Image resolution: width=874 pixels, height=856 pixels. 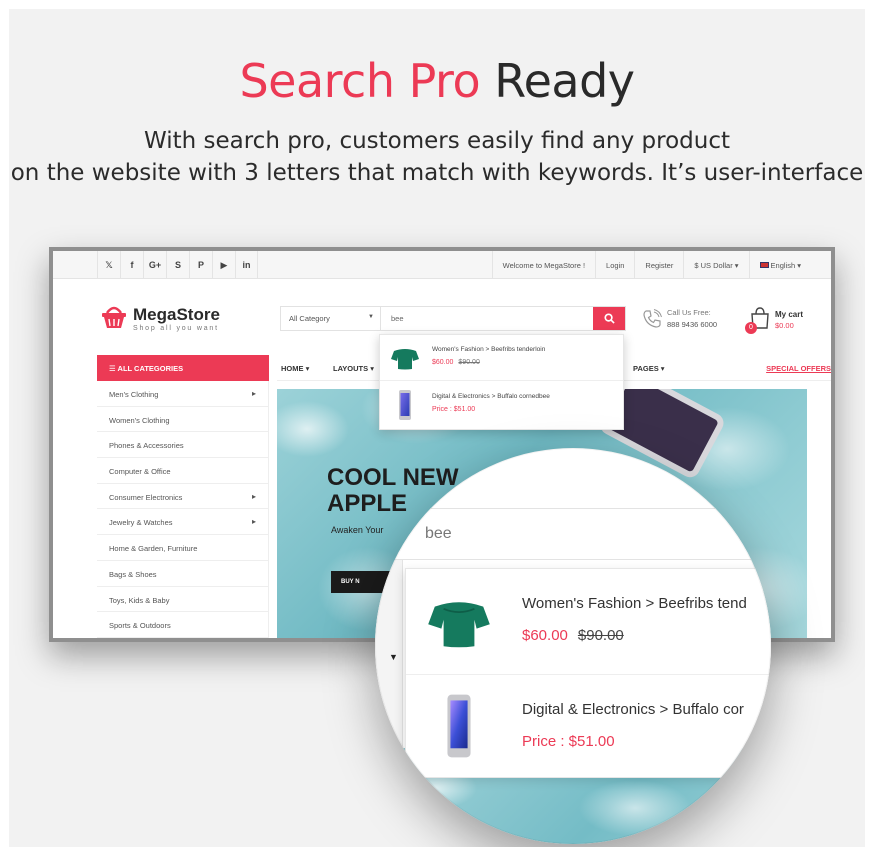 What do you see at coordinates (692, 324) in the screenshot?
I see `call-number: 888 9436 6000` at bounding box center [692, 324].